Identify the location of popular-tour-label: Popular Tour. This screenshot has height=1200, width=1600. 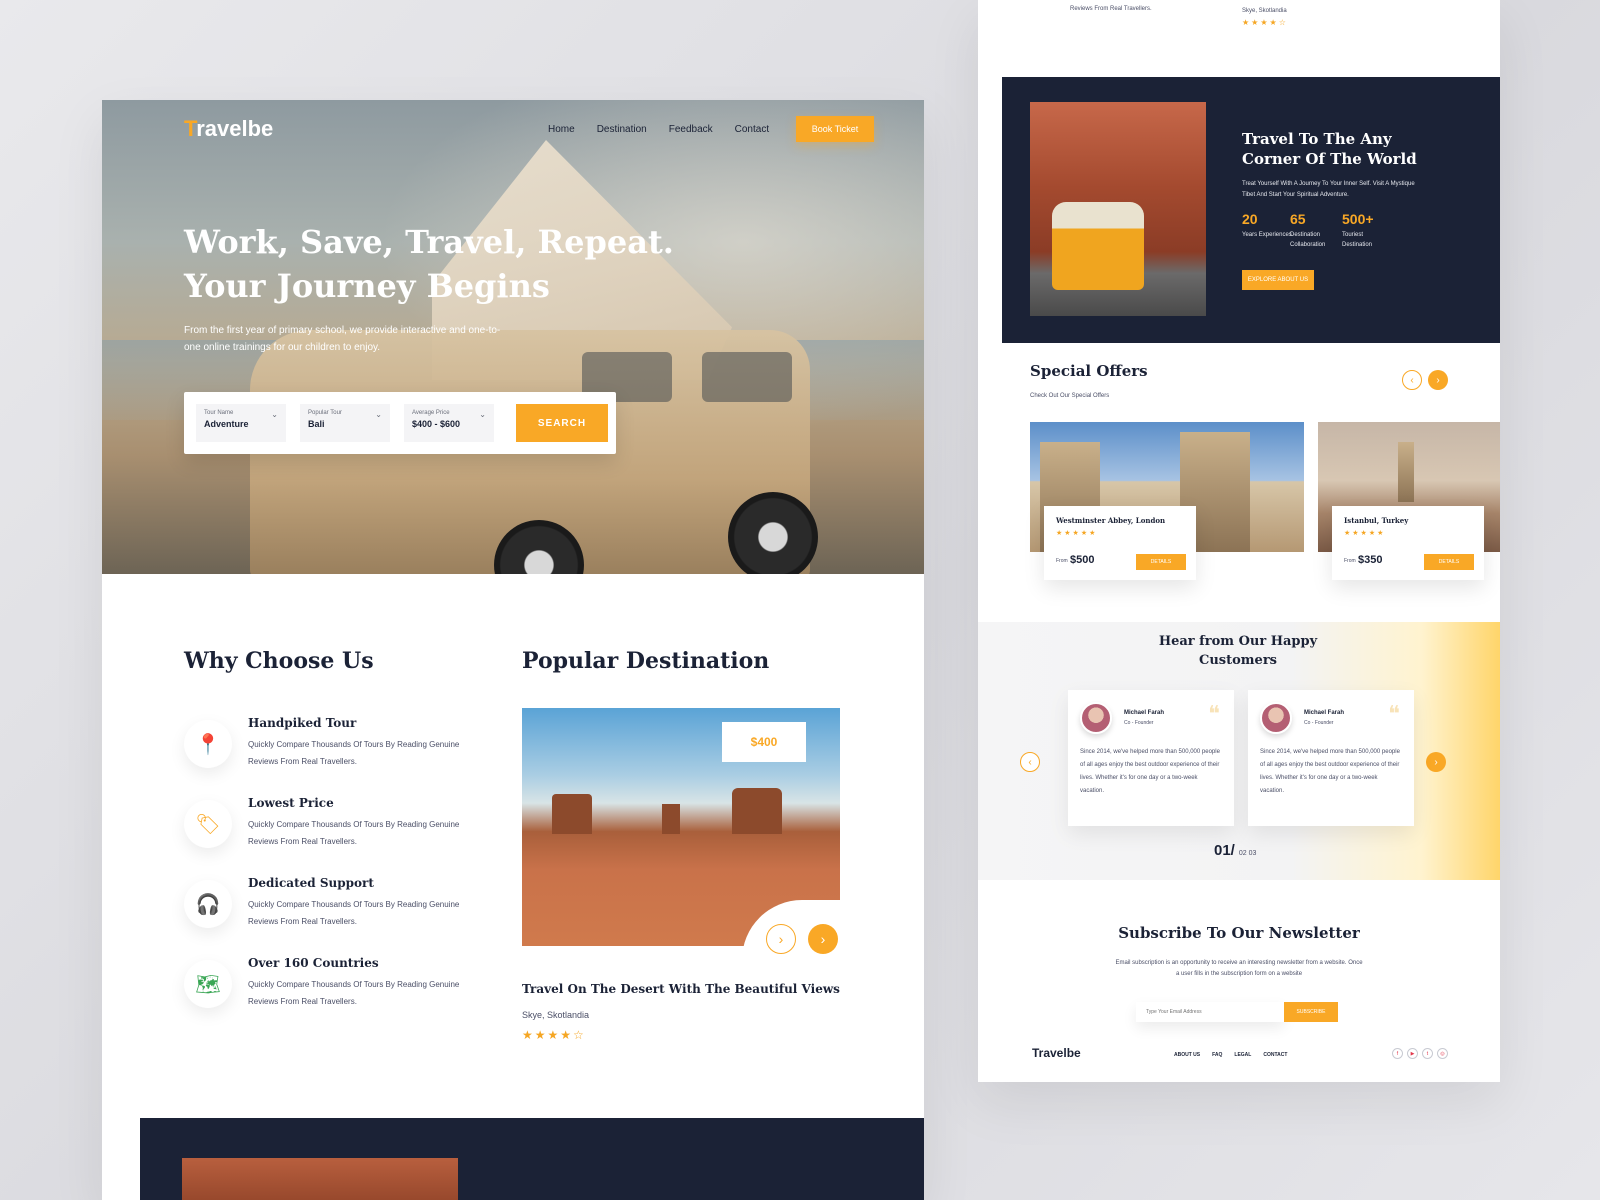
(325, 413).